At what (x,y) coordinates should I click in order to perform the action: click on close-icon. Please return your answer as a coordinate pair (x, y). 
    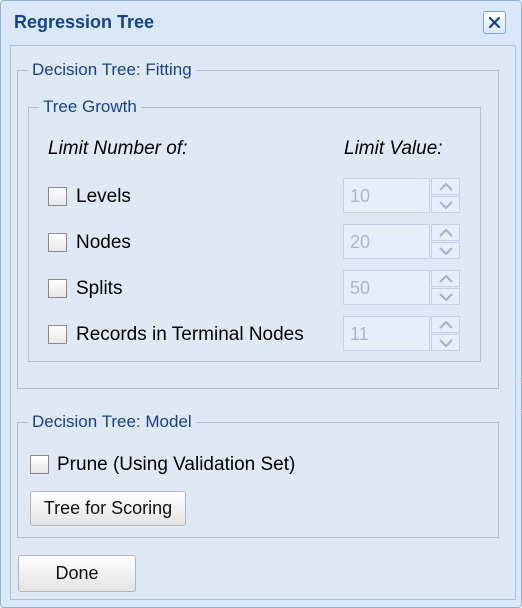
    Looking at the image, I should click on (494, 22).